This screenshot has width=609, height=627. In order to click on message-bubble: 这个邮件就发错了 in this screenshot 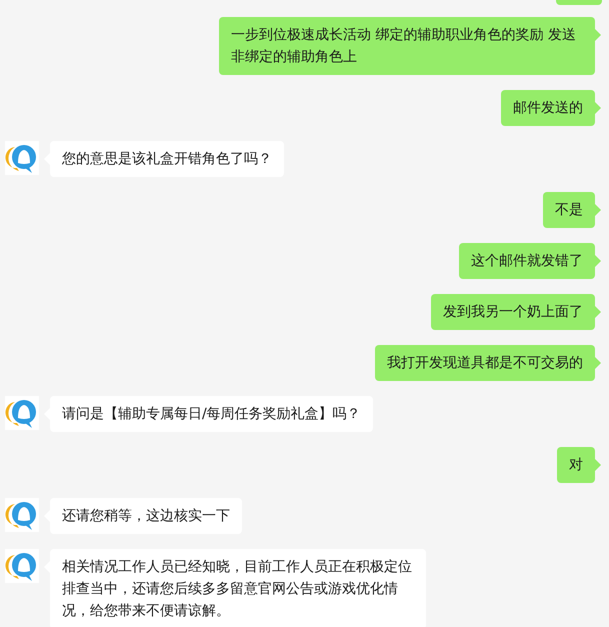, I will do `click(527, 261)`.